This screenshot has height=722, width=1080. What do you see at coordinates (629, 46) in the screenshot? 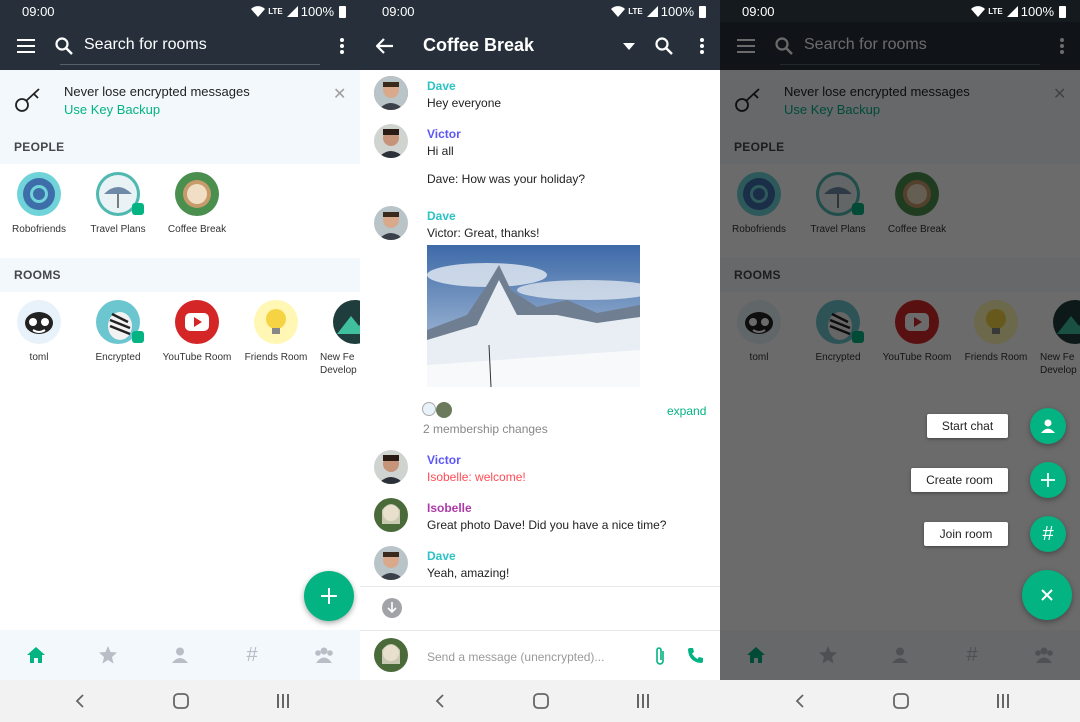
I see `dropdown-caret-icon` at bounding box center [629, 46].